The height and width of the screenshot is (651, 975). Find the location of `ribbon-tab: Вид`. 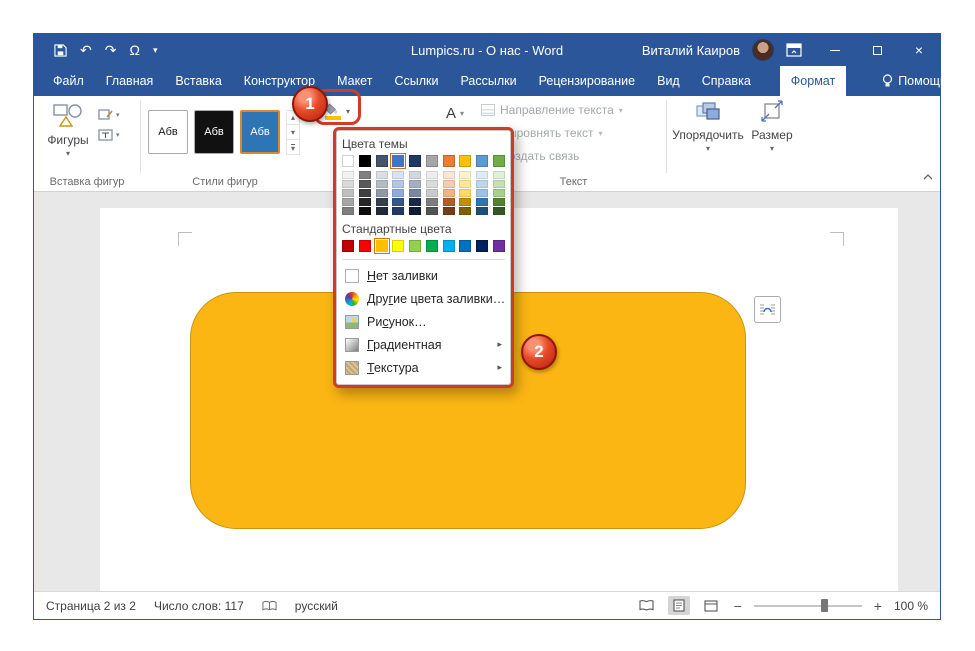

ribbon-tab: Вид is located at coordinates (668, 81).